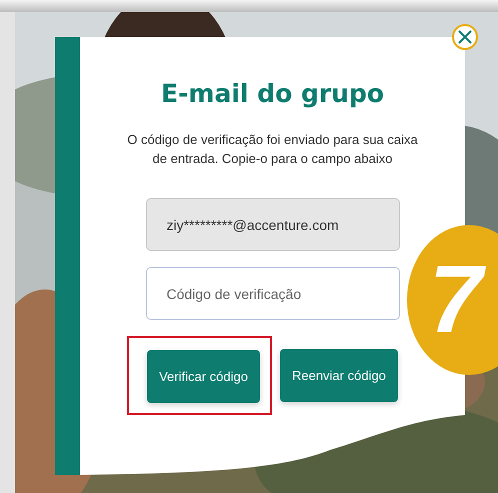  Describe the element at coordinates (272, 149) in the screenshot. I see `instruction-text: O código de verificação foi enviado para sua caixa de entrada. Copie-o para o campo abaixo` at that location.